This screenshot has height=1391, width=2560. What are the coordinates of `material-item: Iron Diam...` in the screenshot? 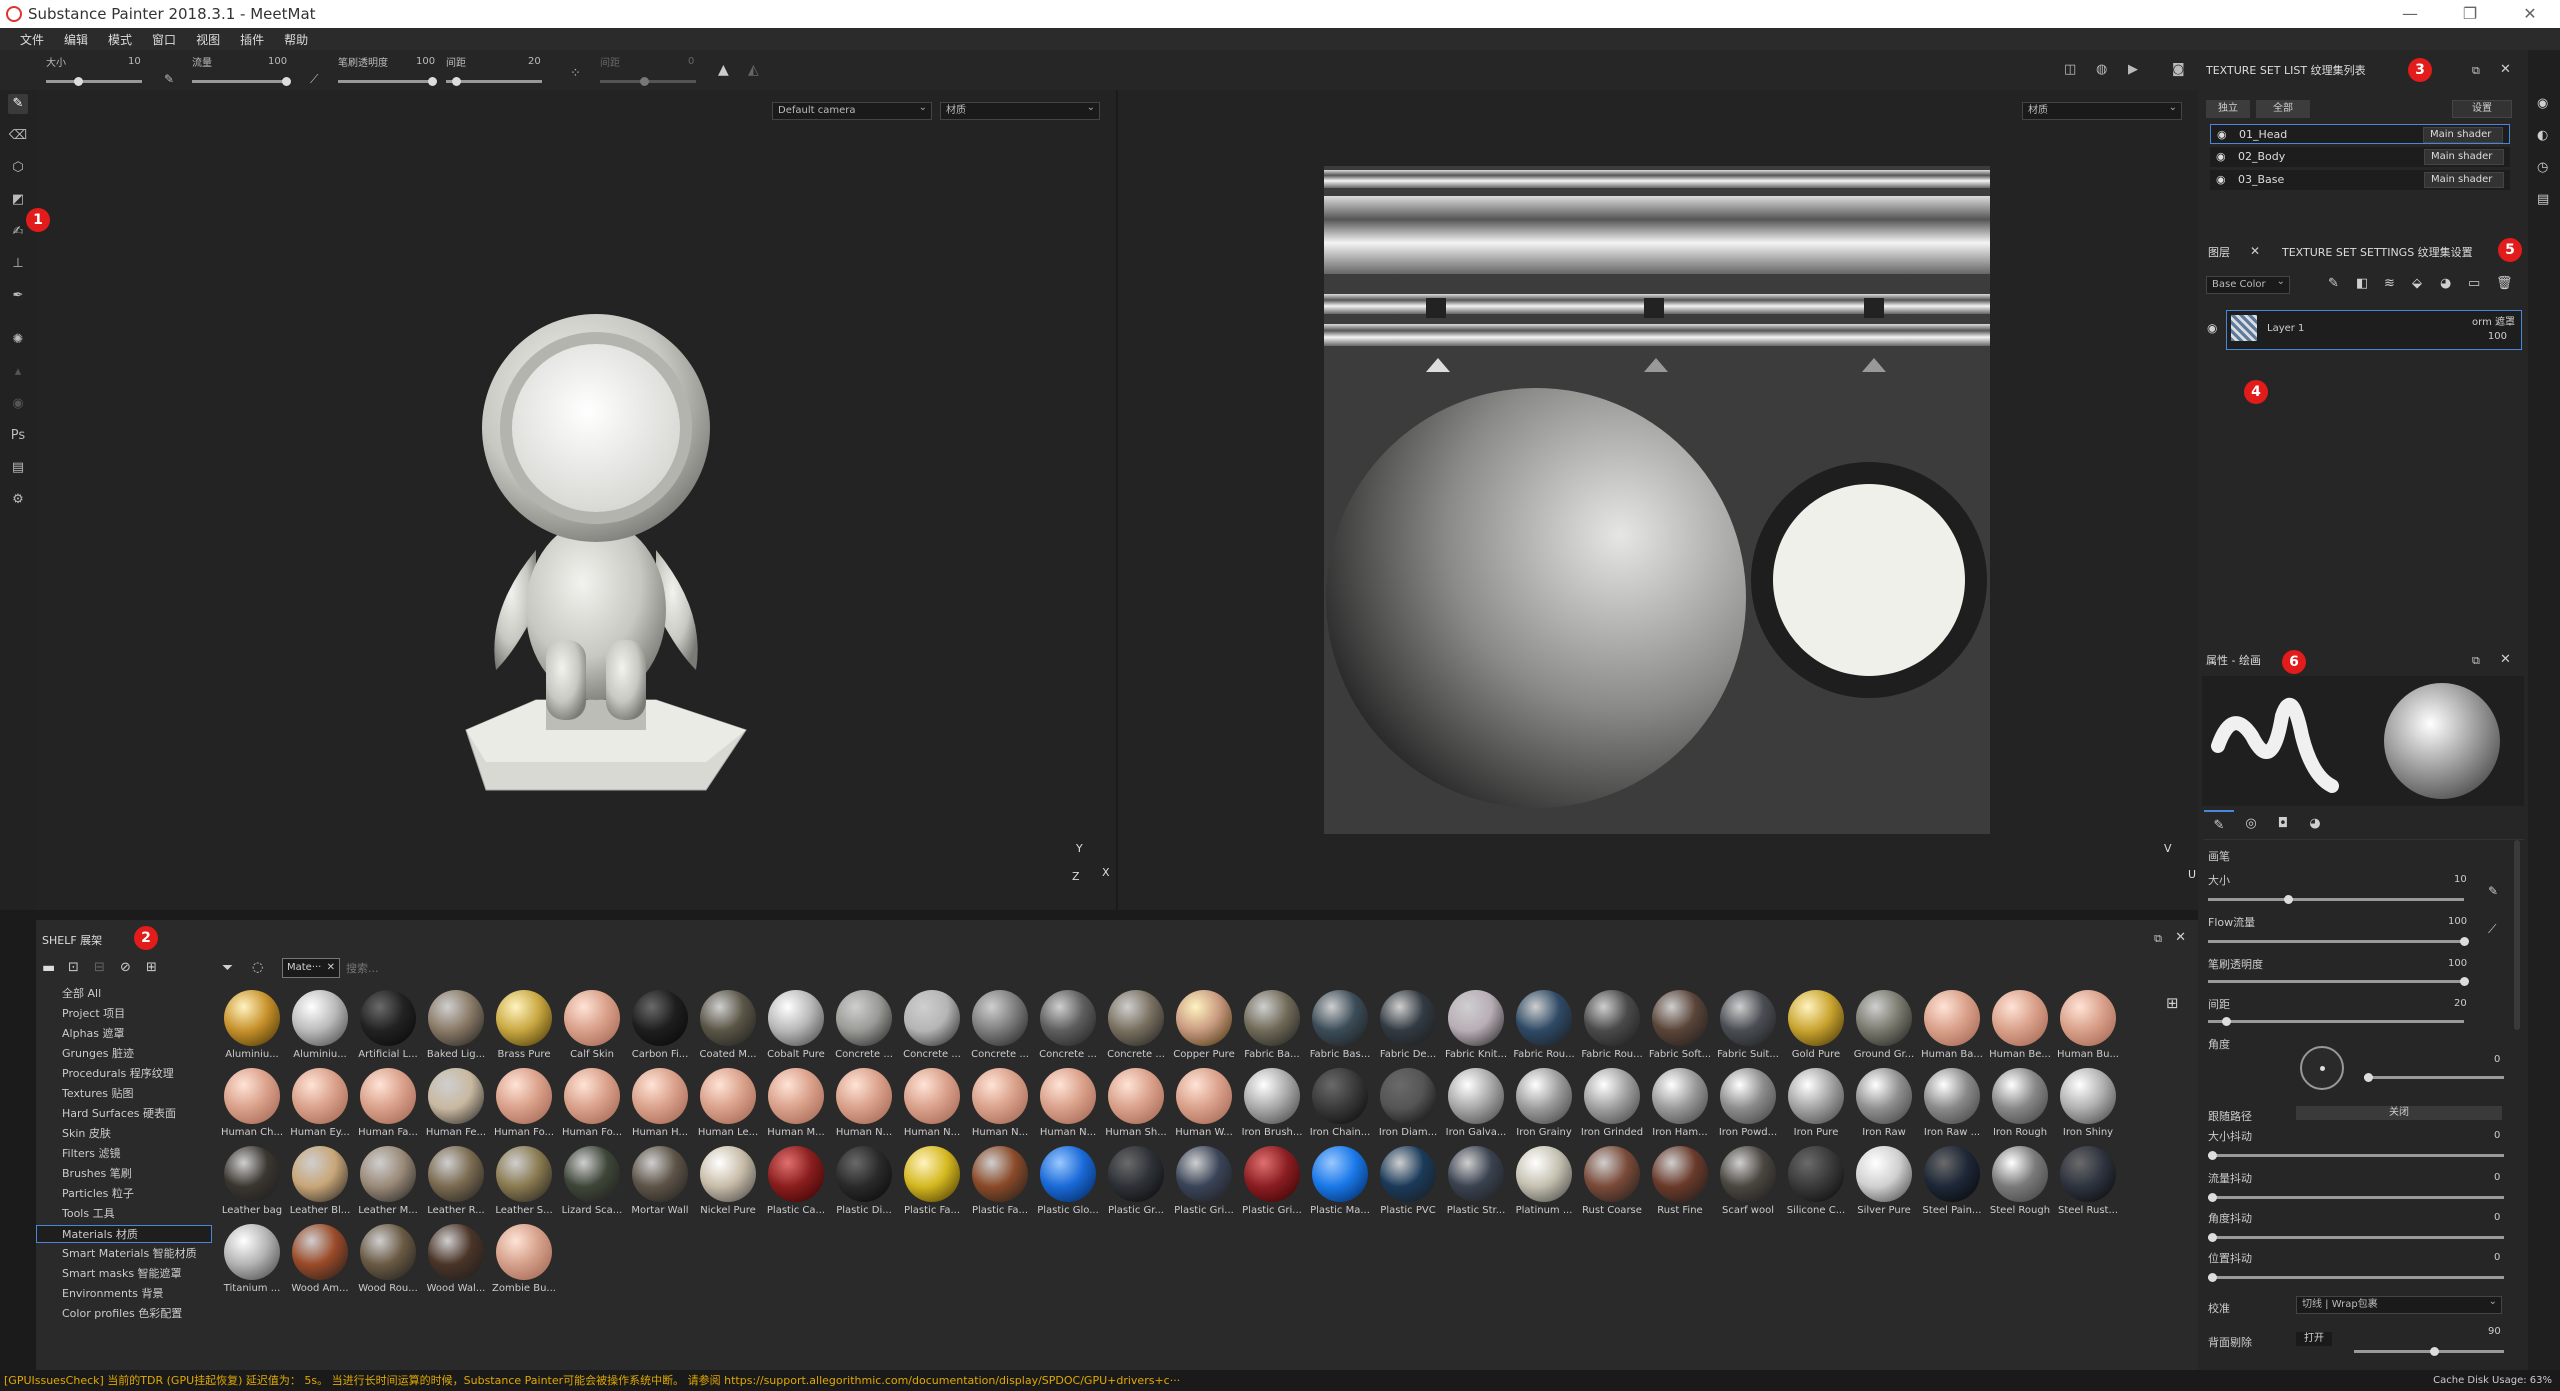 It's located at (1408, 1105).